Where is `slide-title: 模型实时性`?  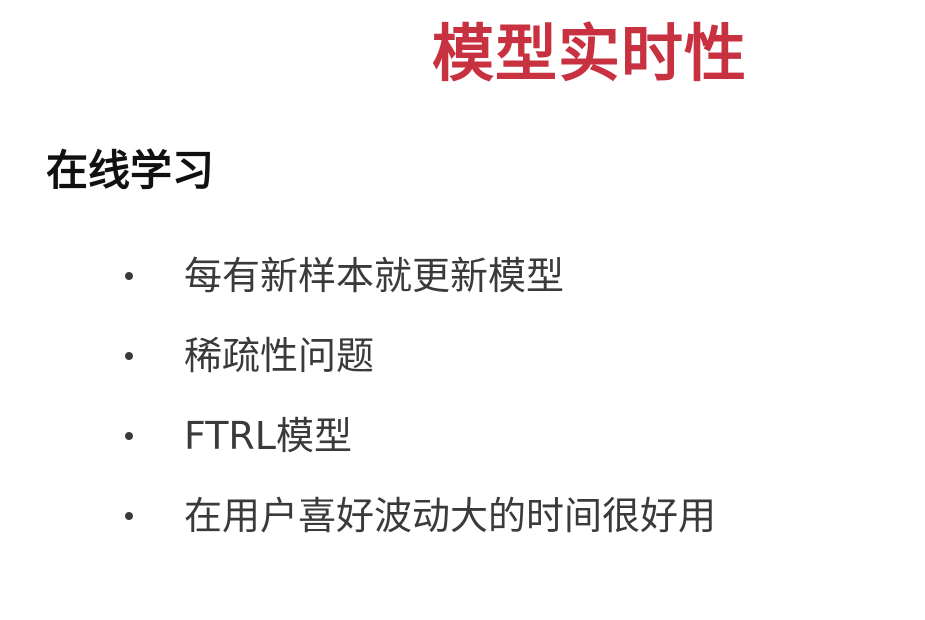 slide-title: 模型实时性 is located at coordinates (590, 53).